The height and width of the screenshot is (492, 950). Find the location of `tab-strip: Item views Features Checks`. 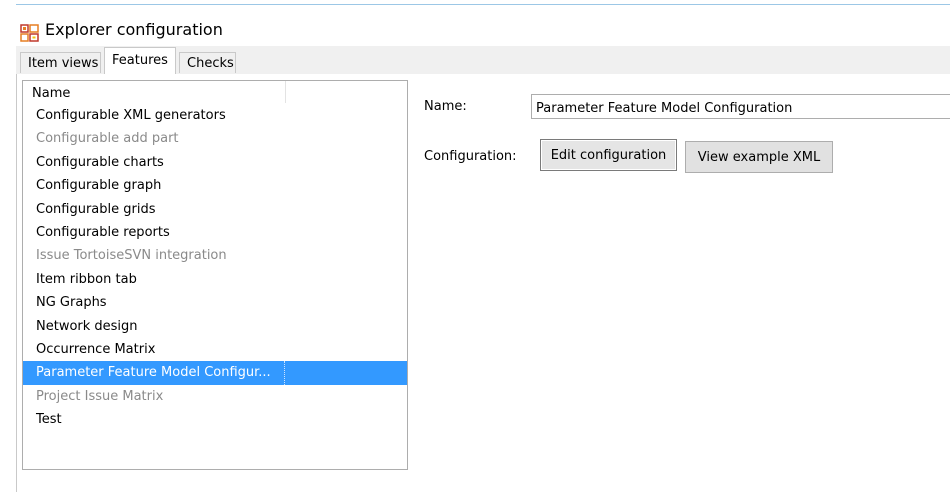

tab-strip: Item views Features Checks is located at coordinates (483, 60).